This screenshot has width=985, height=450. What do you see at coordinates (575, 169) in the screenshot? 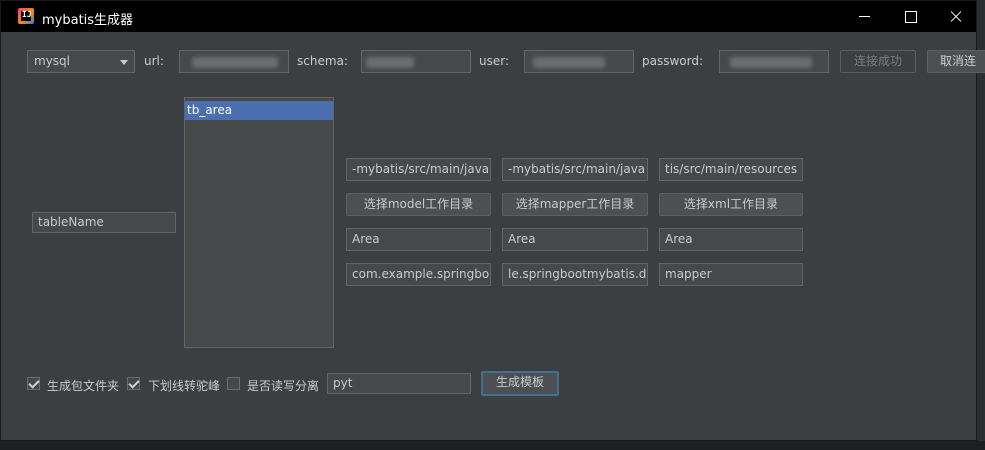
I see `mapper-path-input: -mybatis/src/main/java` at bounding box center [575, 169].